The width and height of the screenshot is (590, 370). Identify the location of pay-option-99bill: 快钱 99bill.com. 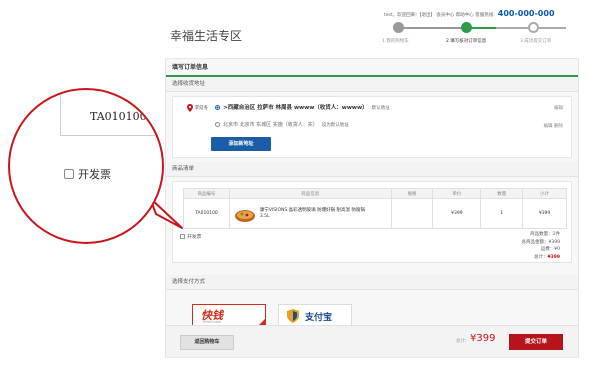
(229, 315).